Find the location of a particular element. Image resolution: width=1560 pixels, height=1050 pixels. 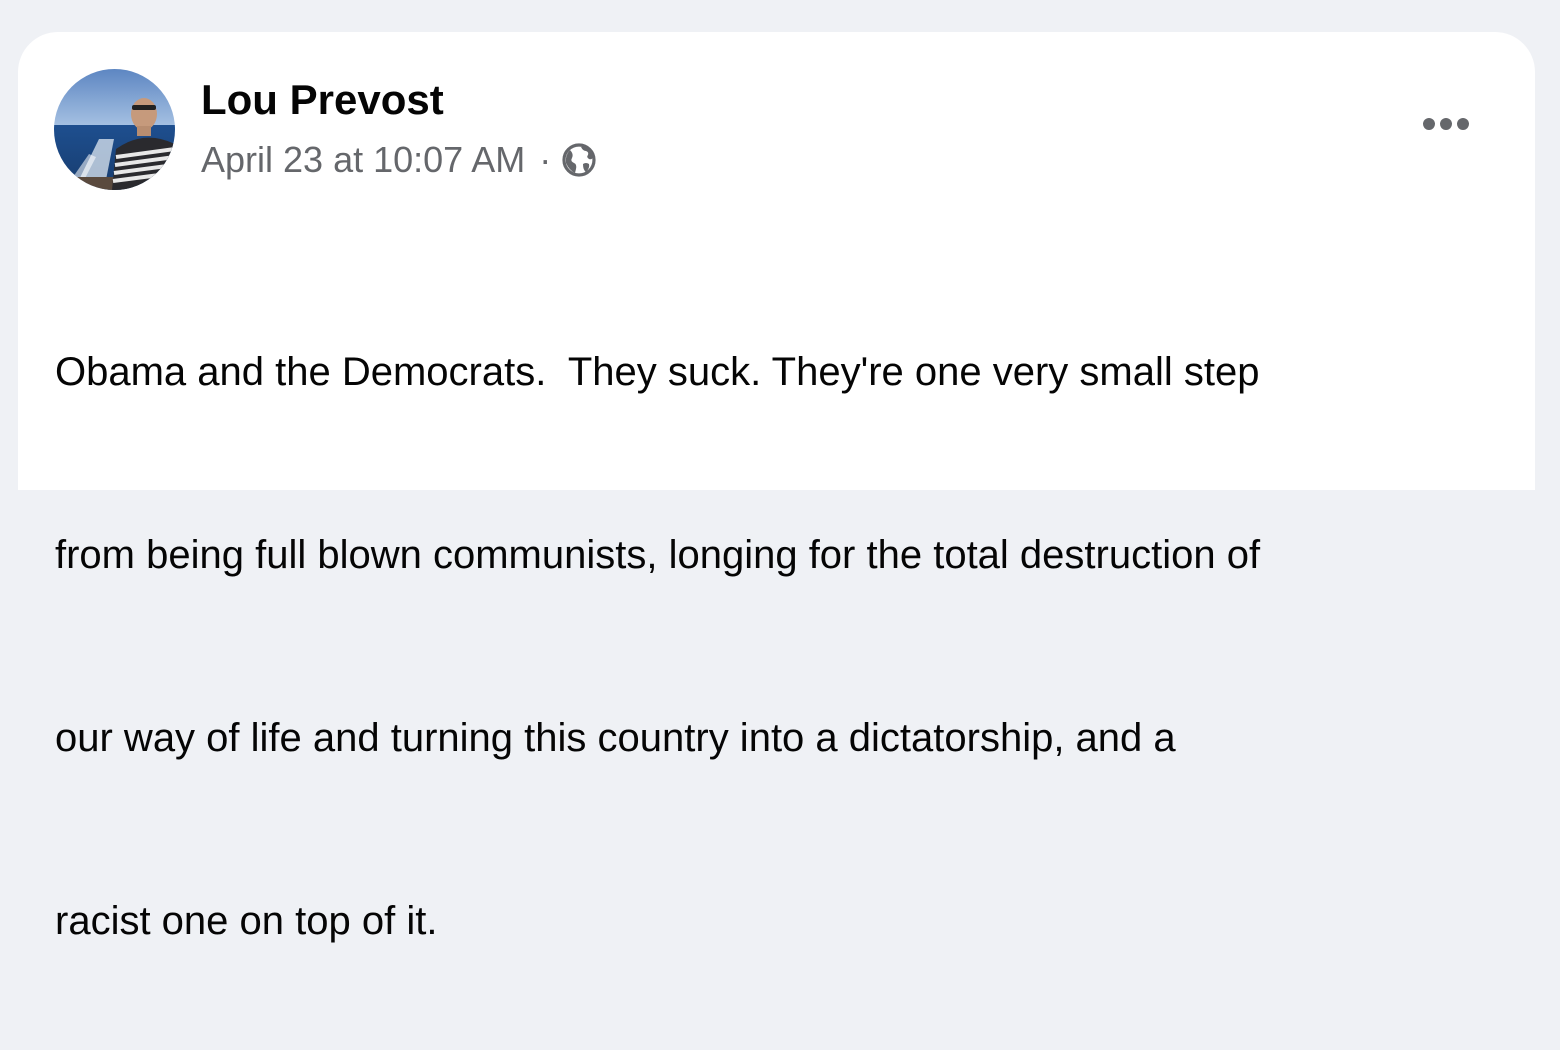

more-options-button is located at coordinates (1446, 124).